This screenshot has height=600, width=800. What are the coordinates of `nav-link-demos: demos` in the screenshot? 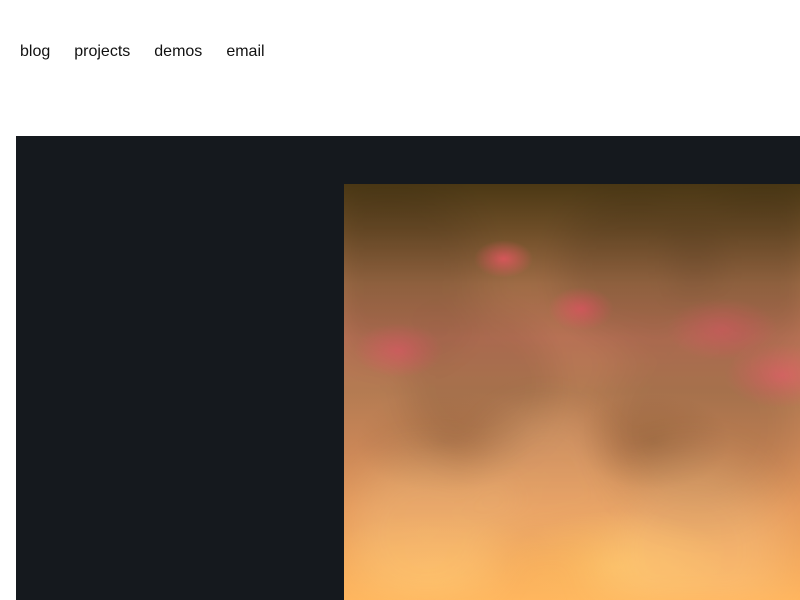 It's located at (178, 52).